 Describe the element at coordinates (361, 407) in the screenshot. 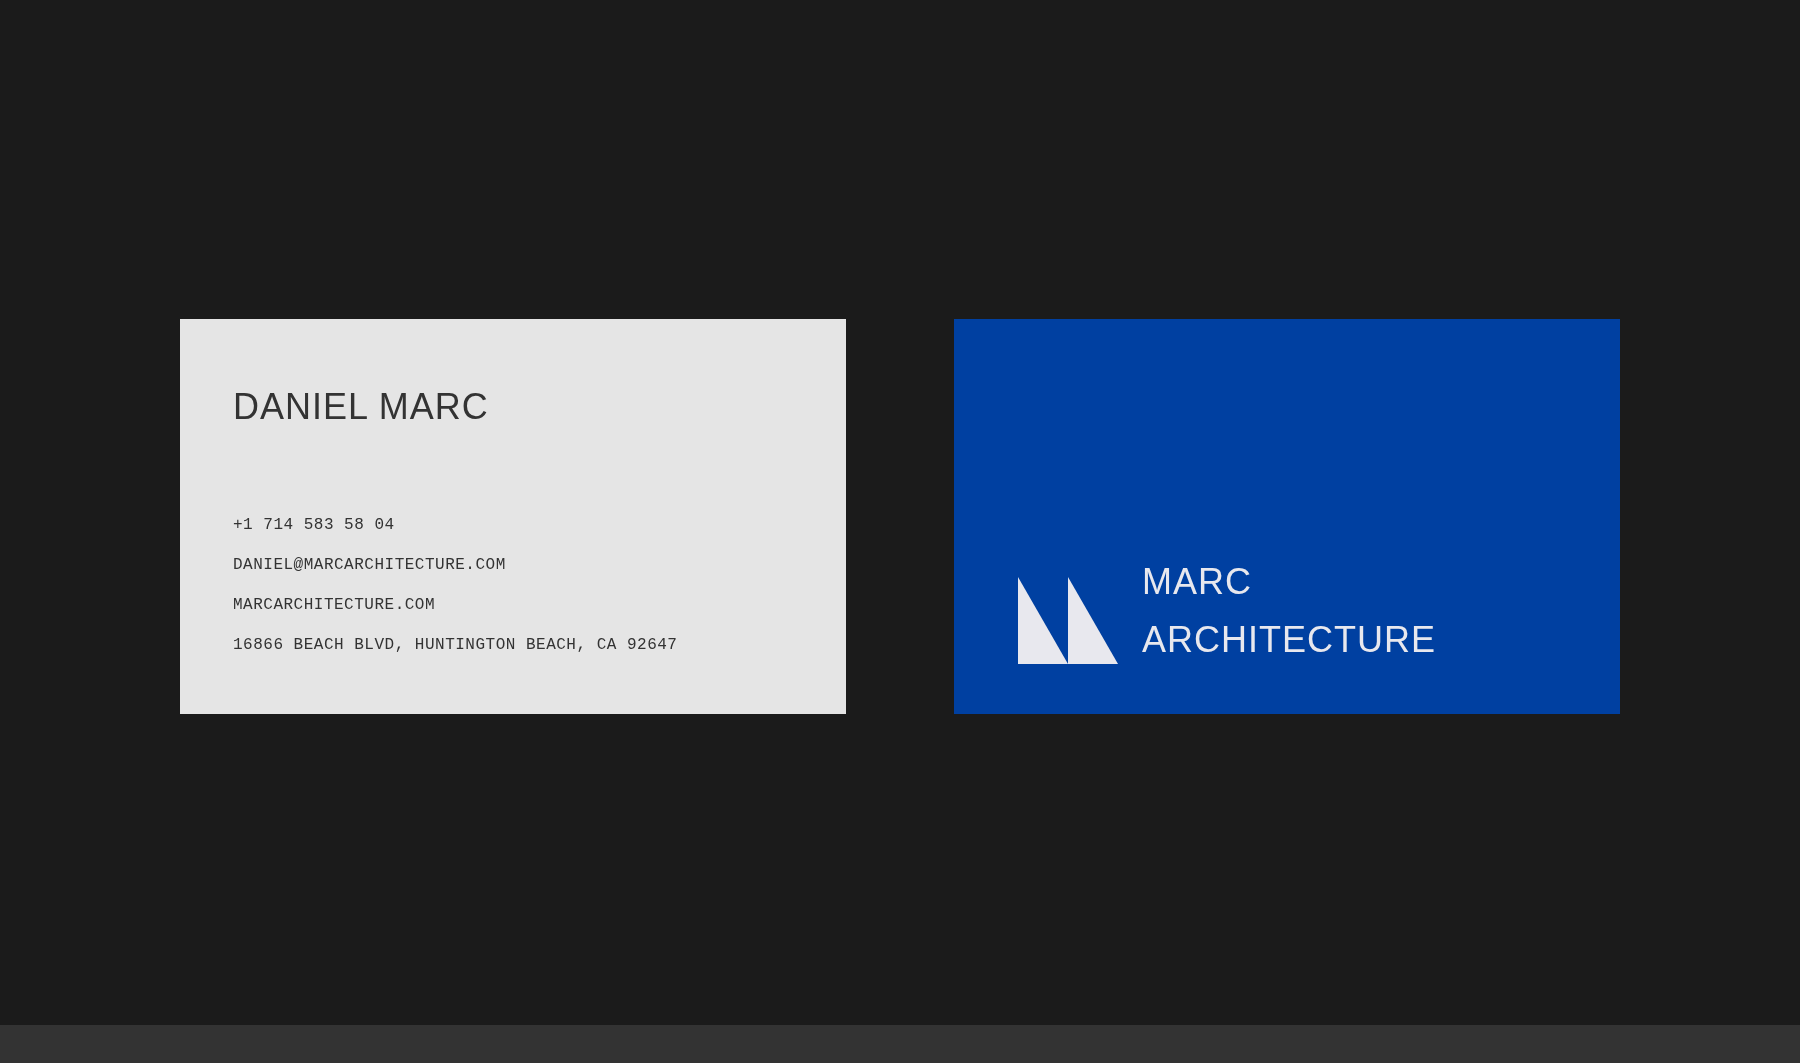

I see `card-name: DANIEL MARC` at that location.